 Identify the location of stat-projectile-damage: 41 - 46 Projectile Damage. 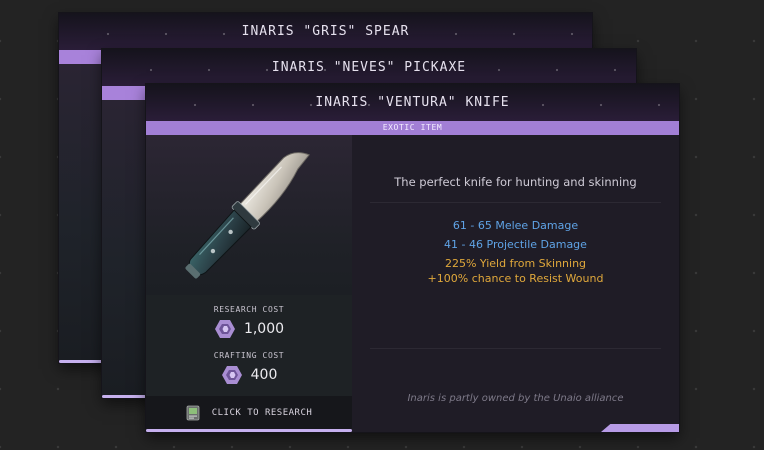
(515, 244).